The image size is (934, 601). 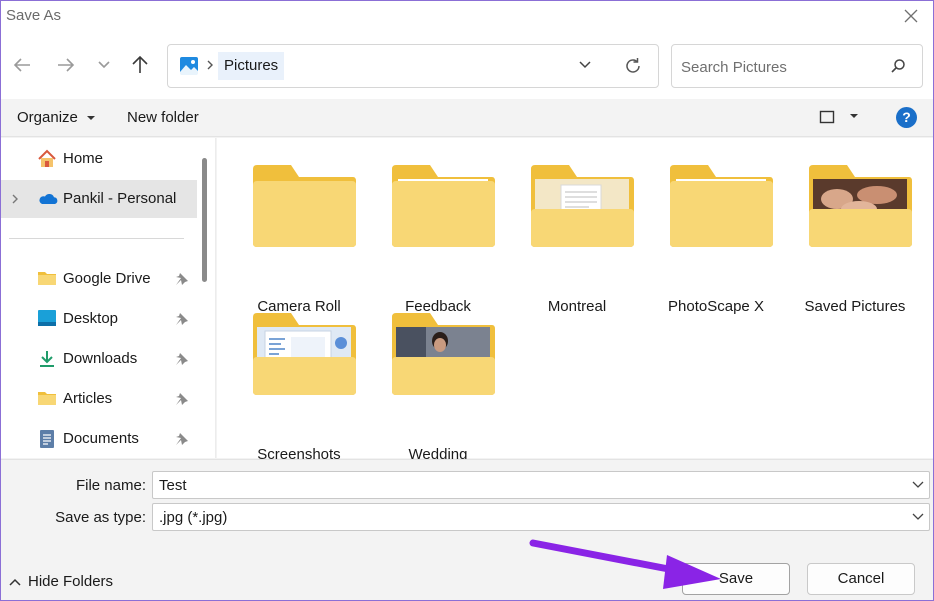 What do you see at coordinates (48, 198) in the screenshot?
I see `onedrive-cloud-icon` at bounding box center [48, 198].